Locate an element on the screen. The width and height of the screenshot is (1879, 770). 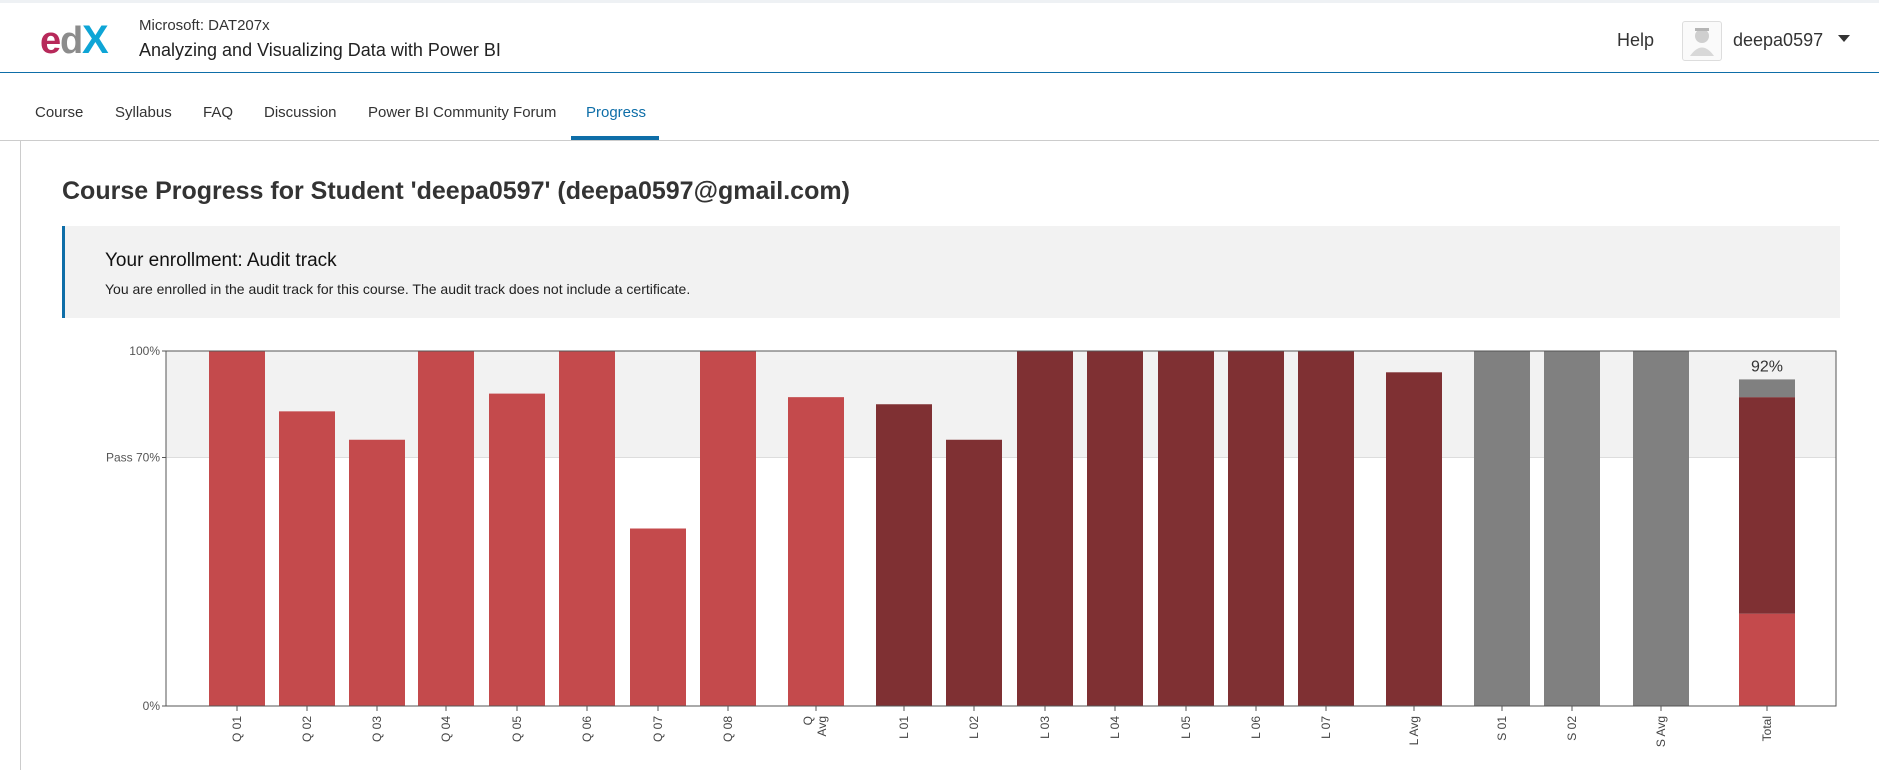
x-tick-label: Q 04 is located at coordinates (446, 729).